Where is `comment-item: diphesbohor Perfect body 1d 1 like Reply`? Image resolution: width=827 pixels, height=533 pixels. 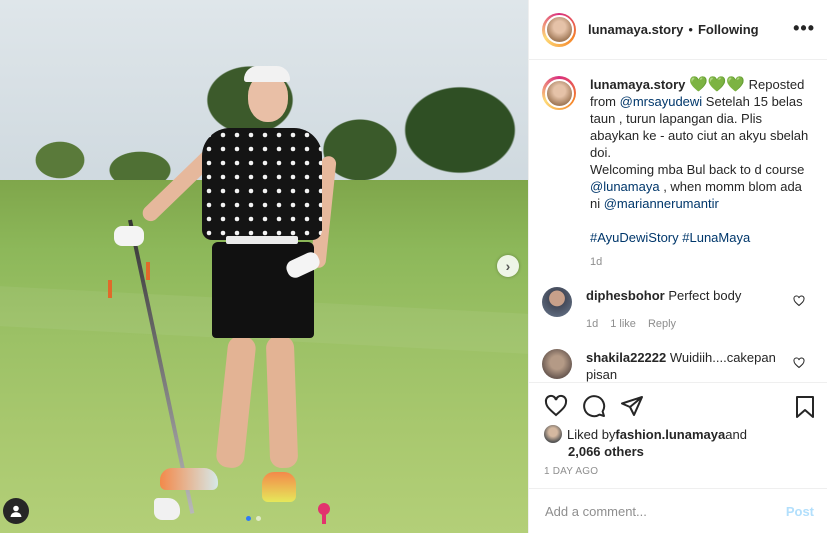
comment-item: diphesbohor Perfect body 1d 1 like Reply is located at coordinates (676, 310).